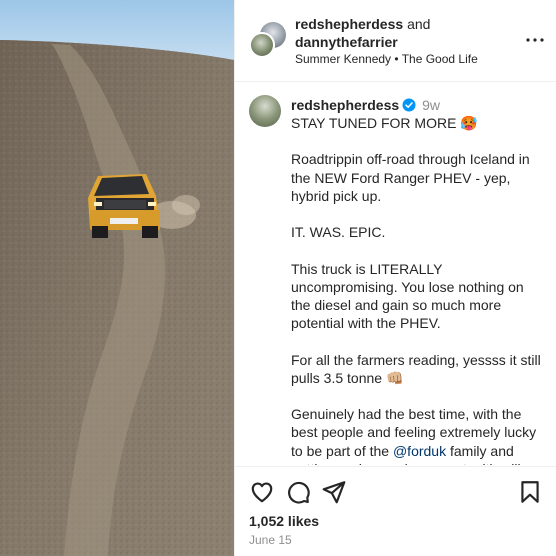  I want to click on mention-link: @forduk, so click(419, 451).